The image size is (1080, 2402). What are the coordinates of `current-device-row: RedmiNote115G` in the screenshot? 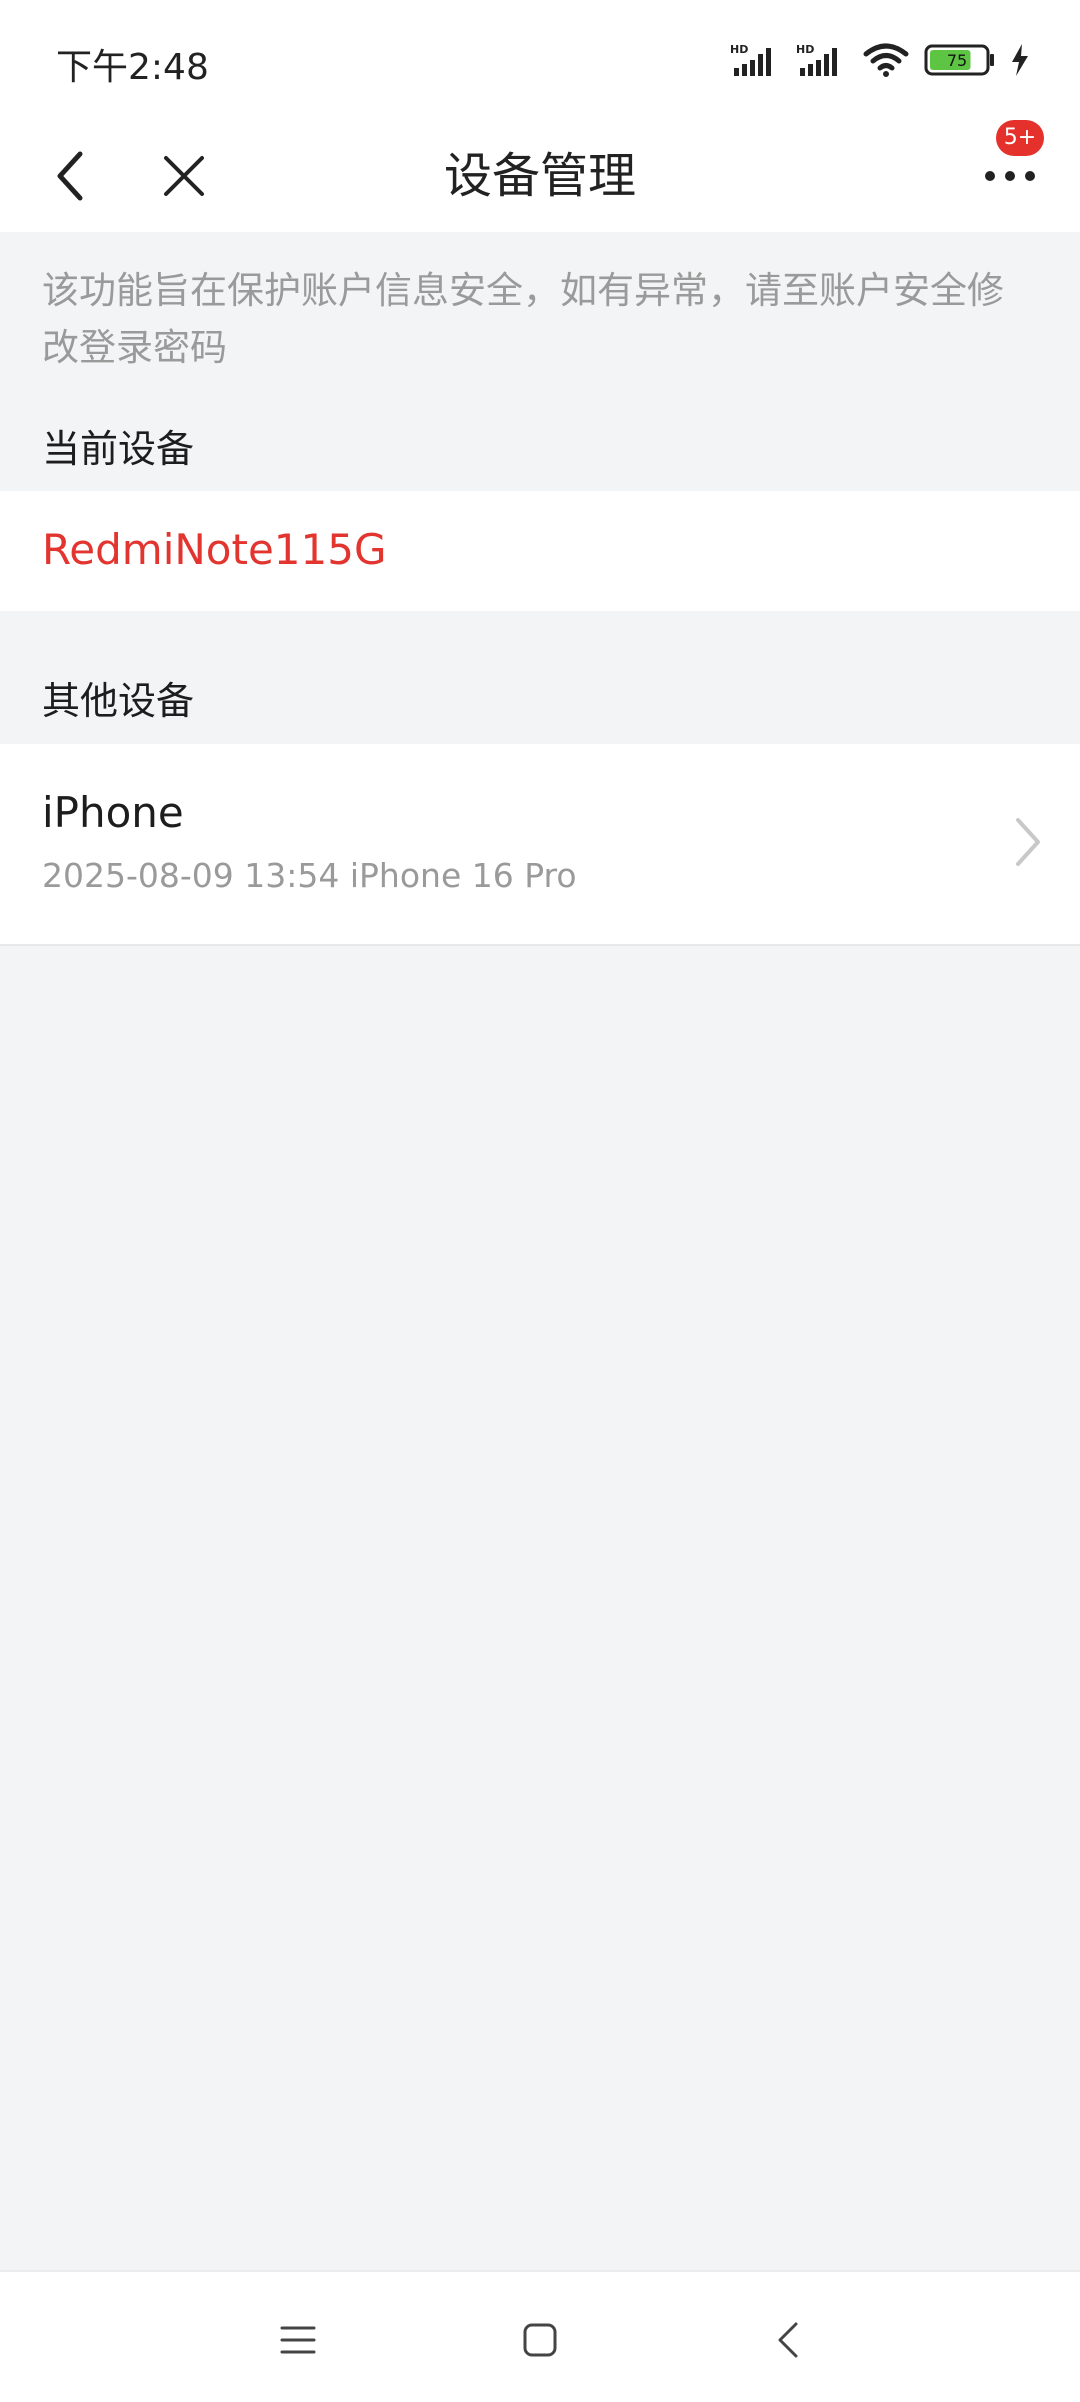 It's located at (540, 551).